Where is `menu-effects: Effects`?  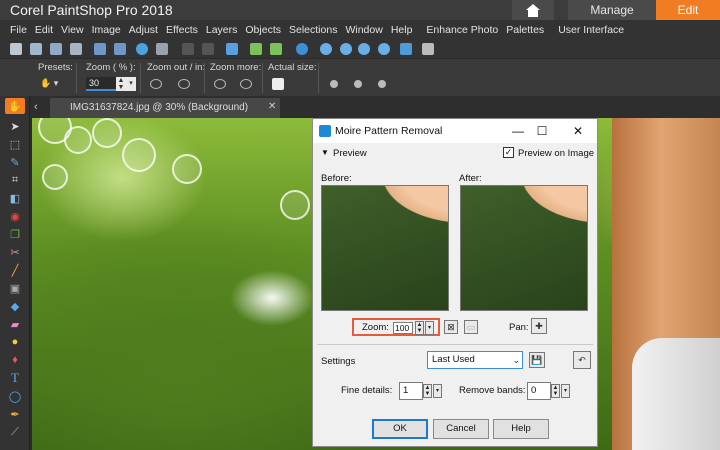 menu-effects: Effects is located at coordinates (182, 30).